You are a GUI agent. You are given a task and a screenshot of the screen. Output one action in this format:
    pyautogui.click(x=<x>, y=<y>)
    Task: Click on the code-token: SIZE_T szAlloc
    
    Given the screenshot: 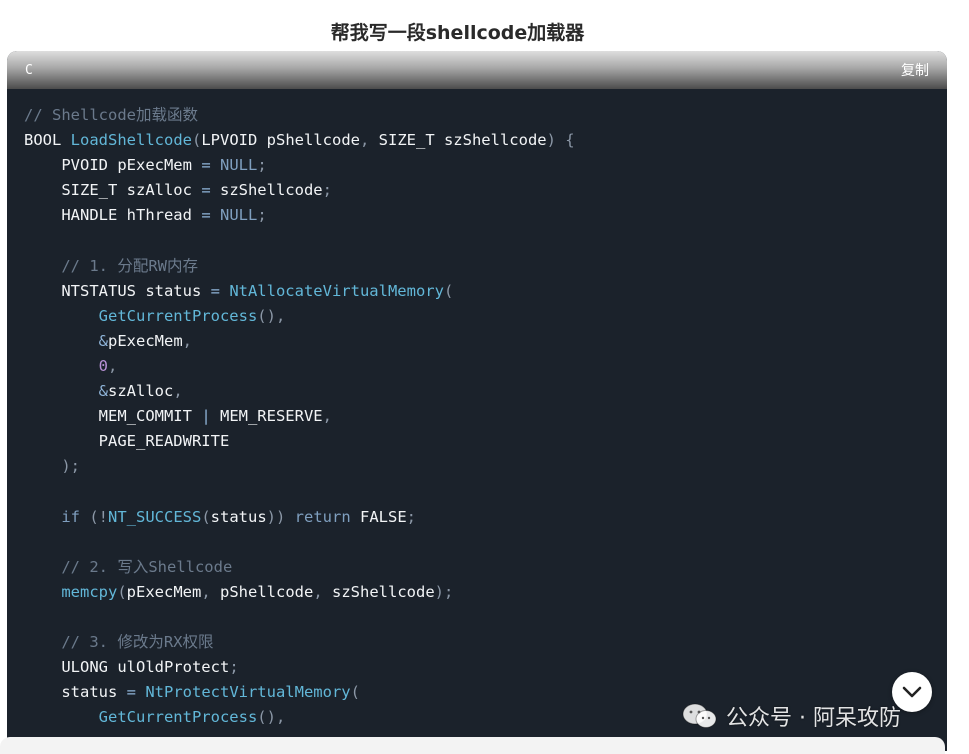 What is the action you would take?
    pyautogui.click(x=113, y=190)
    